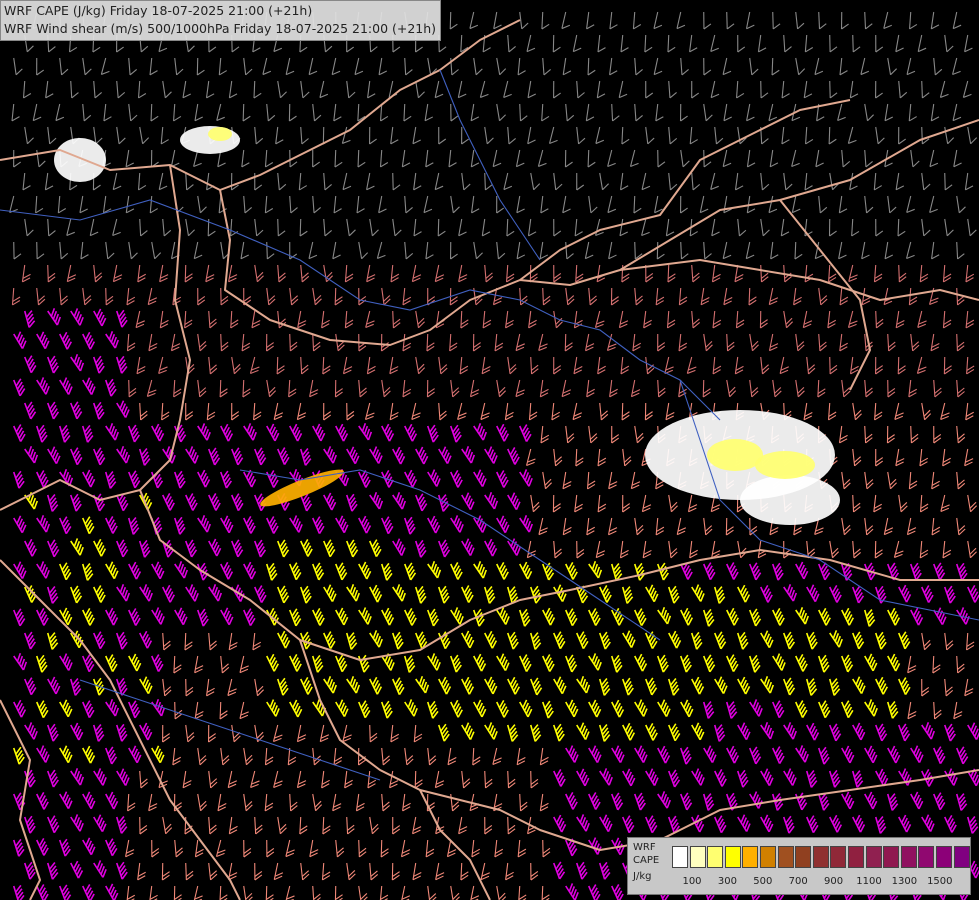 Image resolution: width=979 pixels, height=900 pixels. Describe the element at coordinates (869, 881) in the screenshot. I see `legend-tick-label: 1100` at that location.